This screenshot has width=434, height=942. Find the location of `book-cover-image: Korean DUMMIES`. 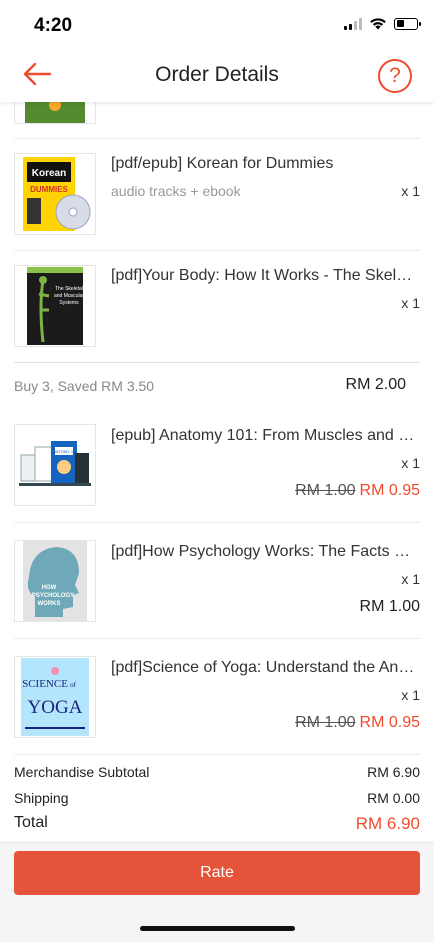

book-cover-image: Korean DUMMIES is located at coordinates (57, 194).